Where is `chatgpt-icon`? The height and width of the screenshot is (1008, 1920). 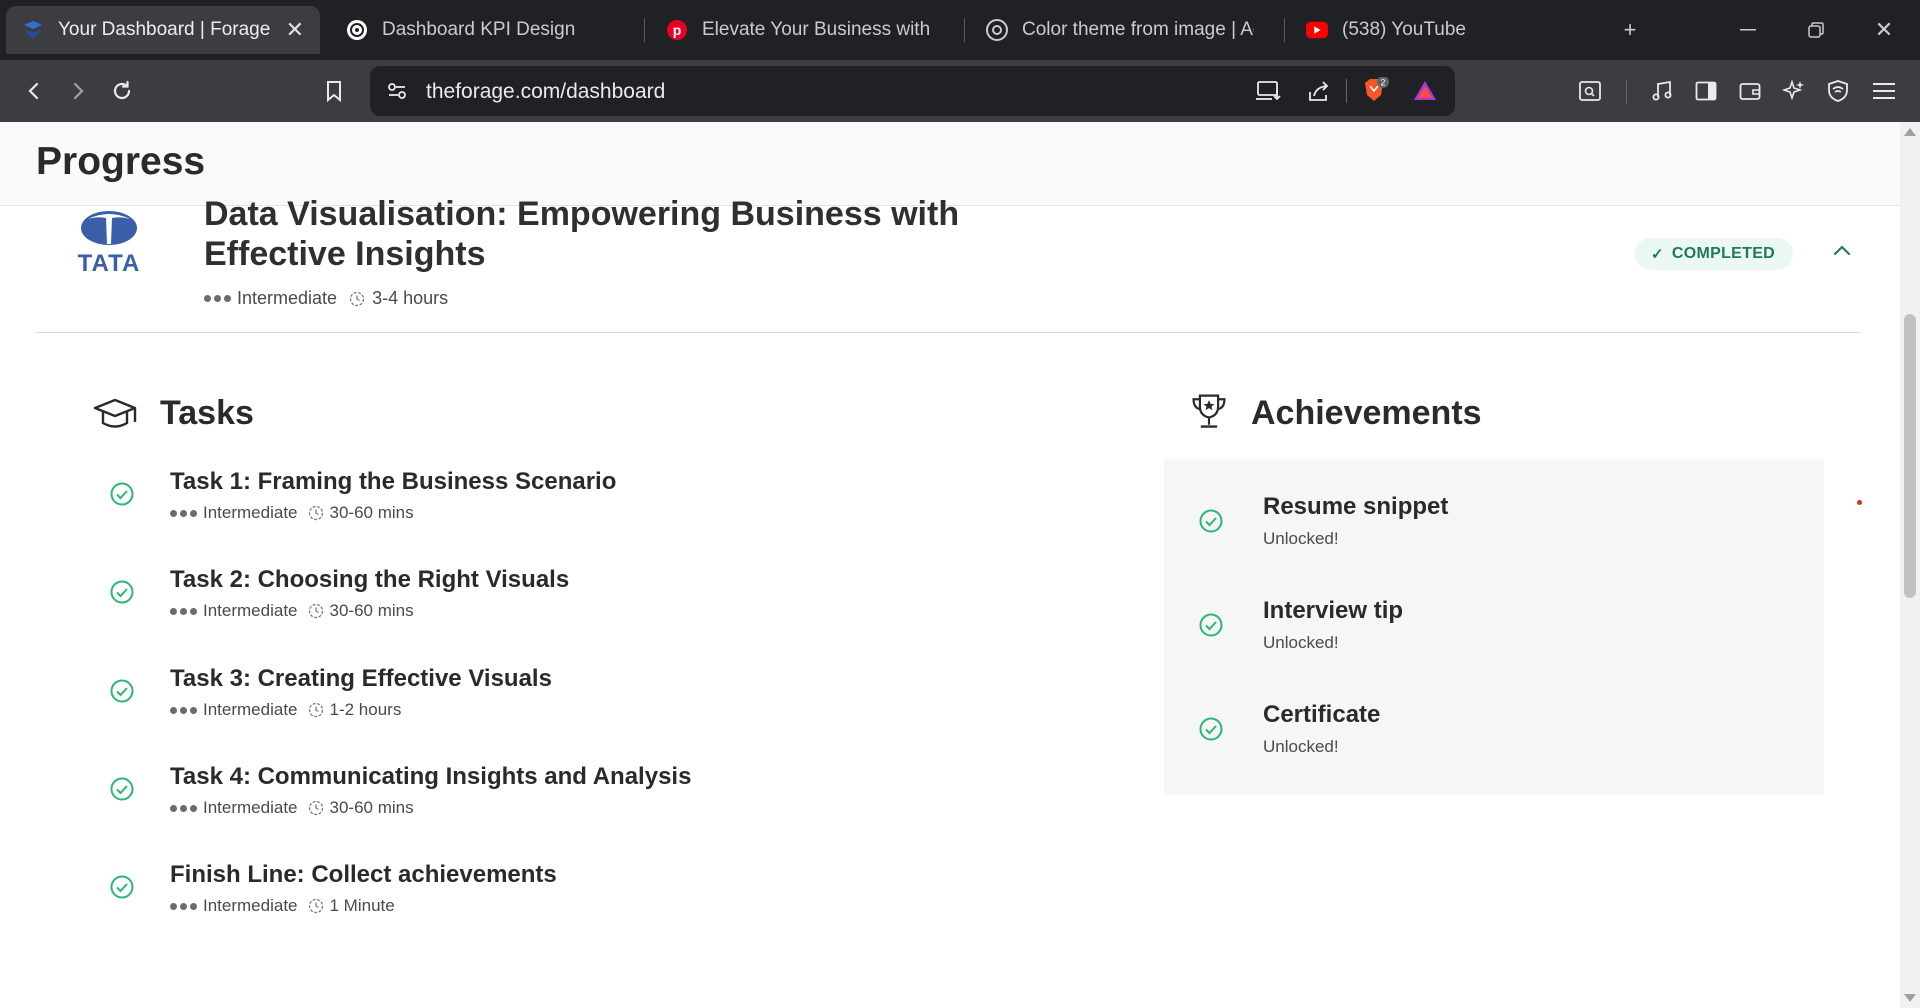
chatgpt-icon is located at coordinates (357, 30).